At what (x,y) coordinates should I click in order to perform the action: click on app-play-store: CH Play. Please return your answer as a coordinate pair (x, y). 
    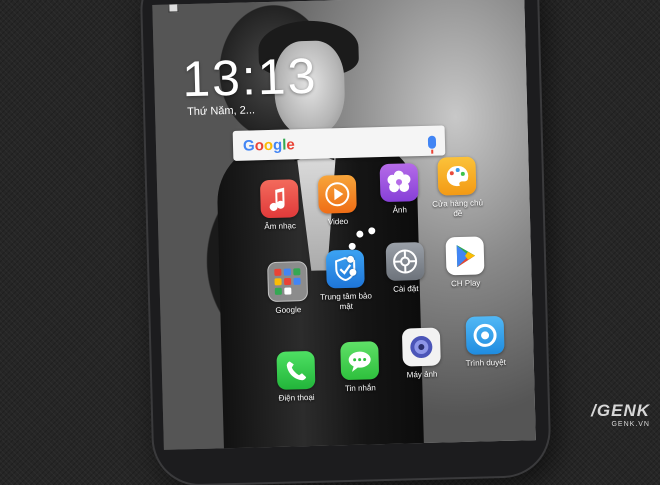
    Looking at the image, I should click on (464, 263).